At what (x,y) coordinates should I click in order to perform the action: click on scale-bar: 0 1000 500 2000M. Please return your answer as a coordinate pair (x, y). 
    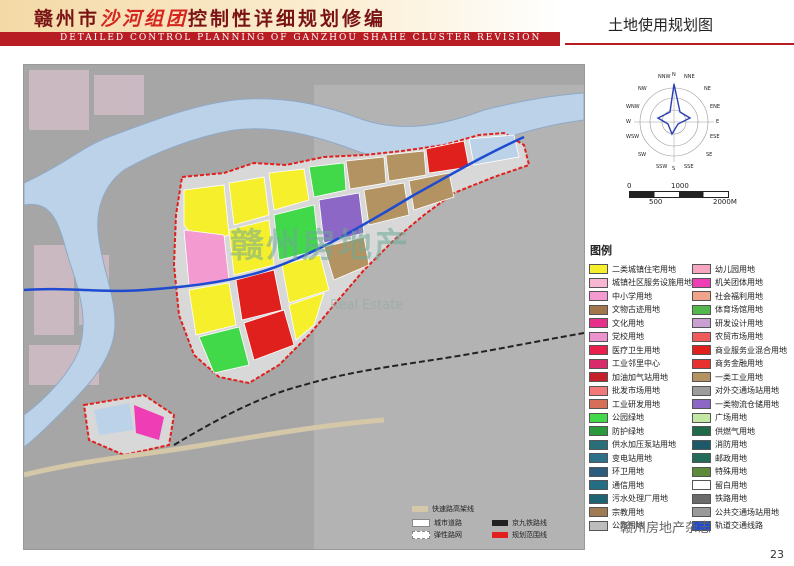
    Looking at the image, I should click on (682, 195).